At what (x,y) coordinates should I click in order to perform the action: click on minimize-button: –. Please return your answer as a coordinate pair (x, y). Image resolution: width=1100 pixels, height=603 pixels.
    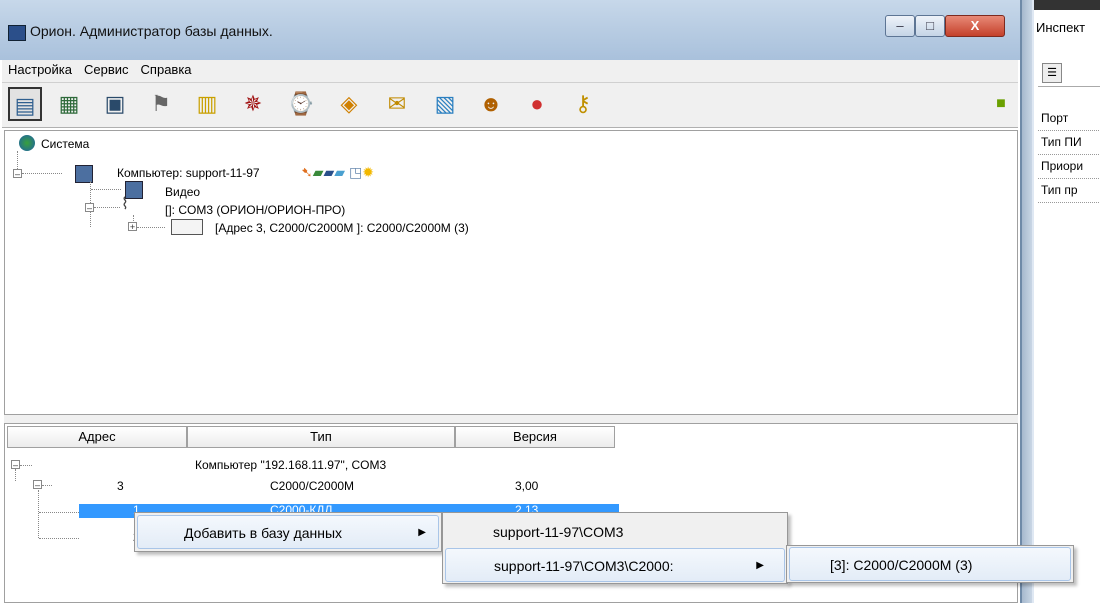
    Looking at the image, I should click on (900, 26).